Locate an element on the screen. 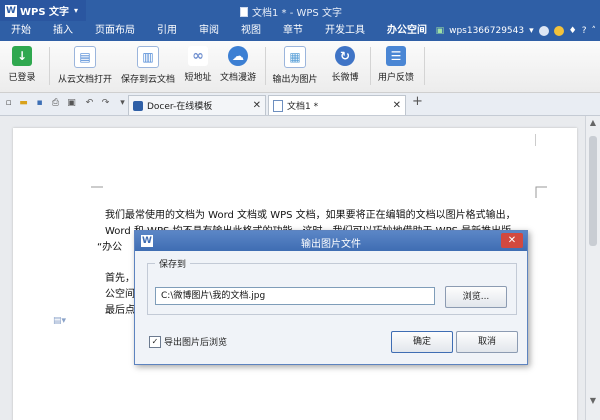 The width and height of the screenshot is (600, 420). collapse-ribbon-icon: ˄ is located at coordinates (594, 31).